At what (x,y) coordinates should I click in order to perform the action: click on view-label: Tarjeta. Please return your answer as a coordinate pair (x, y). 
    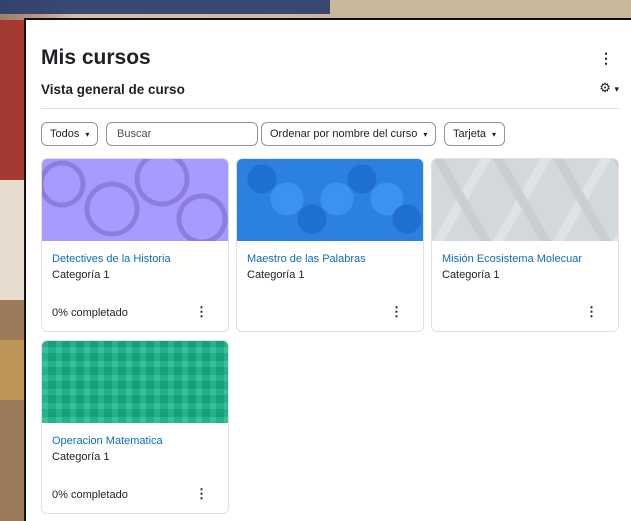
    Looking at the image, I should click on (470, 134).